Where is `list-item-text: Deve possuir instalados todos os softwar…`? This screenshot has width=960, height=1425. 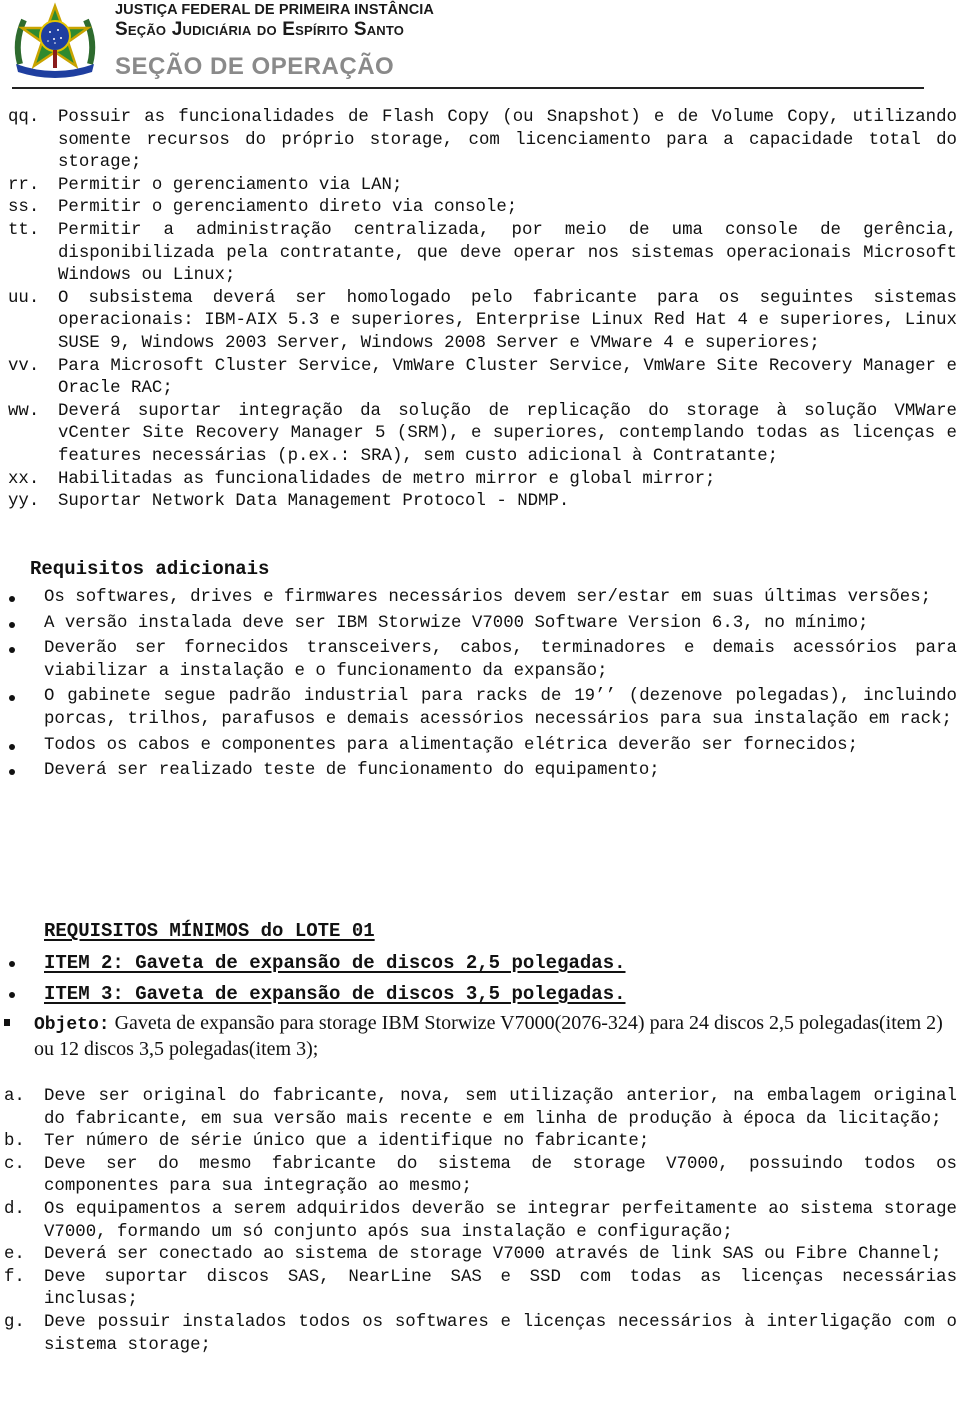 list-item-text: Deve possuir instalados todos os softwar… is located at coordinates (500, 1333).